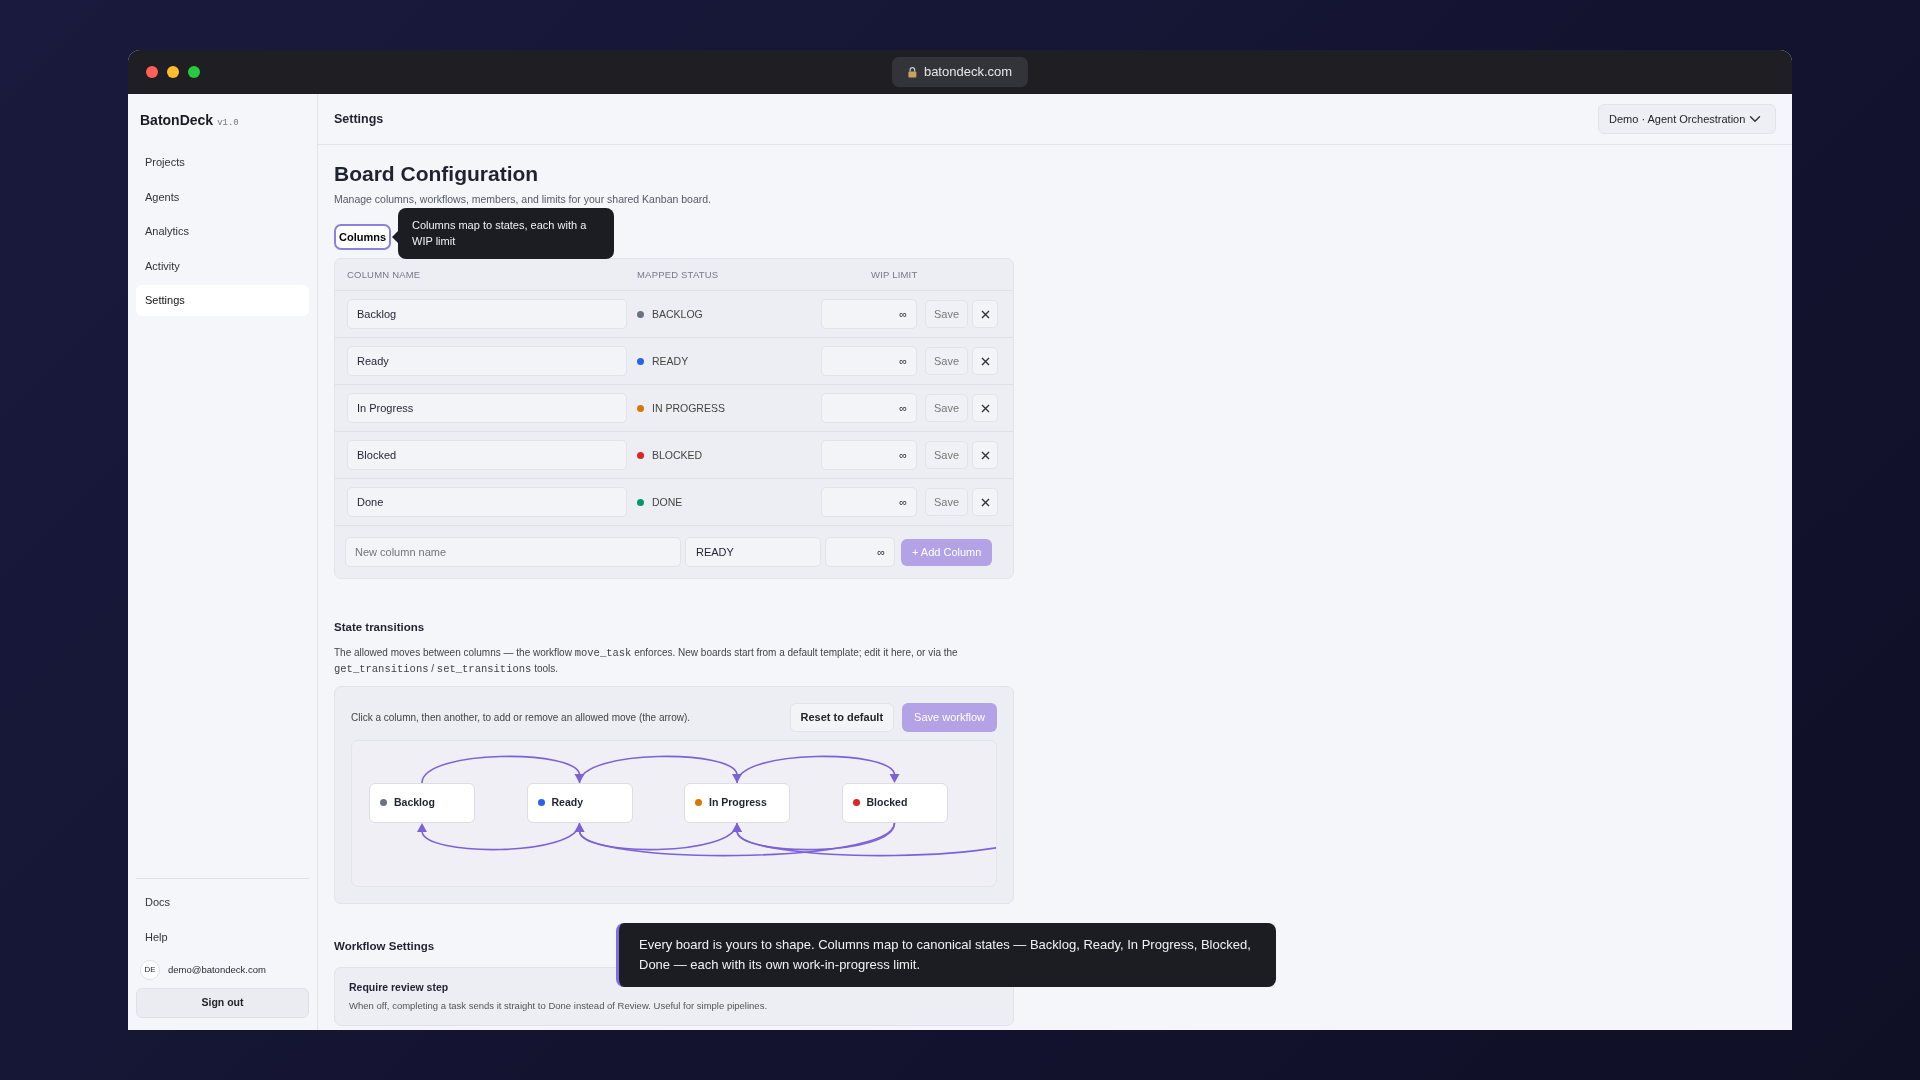  I want to click on status-select: READY, so click(753, 552).